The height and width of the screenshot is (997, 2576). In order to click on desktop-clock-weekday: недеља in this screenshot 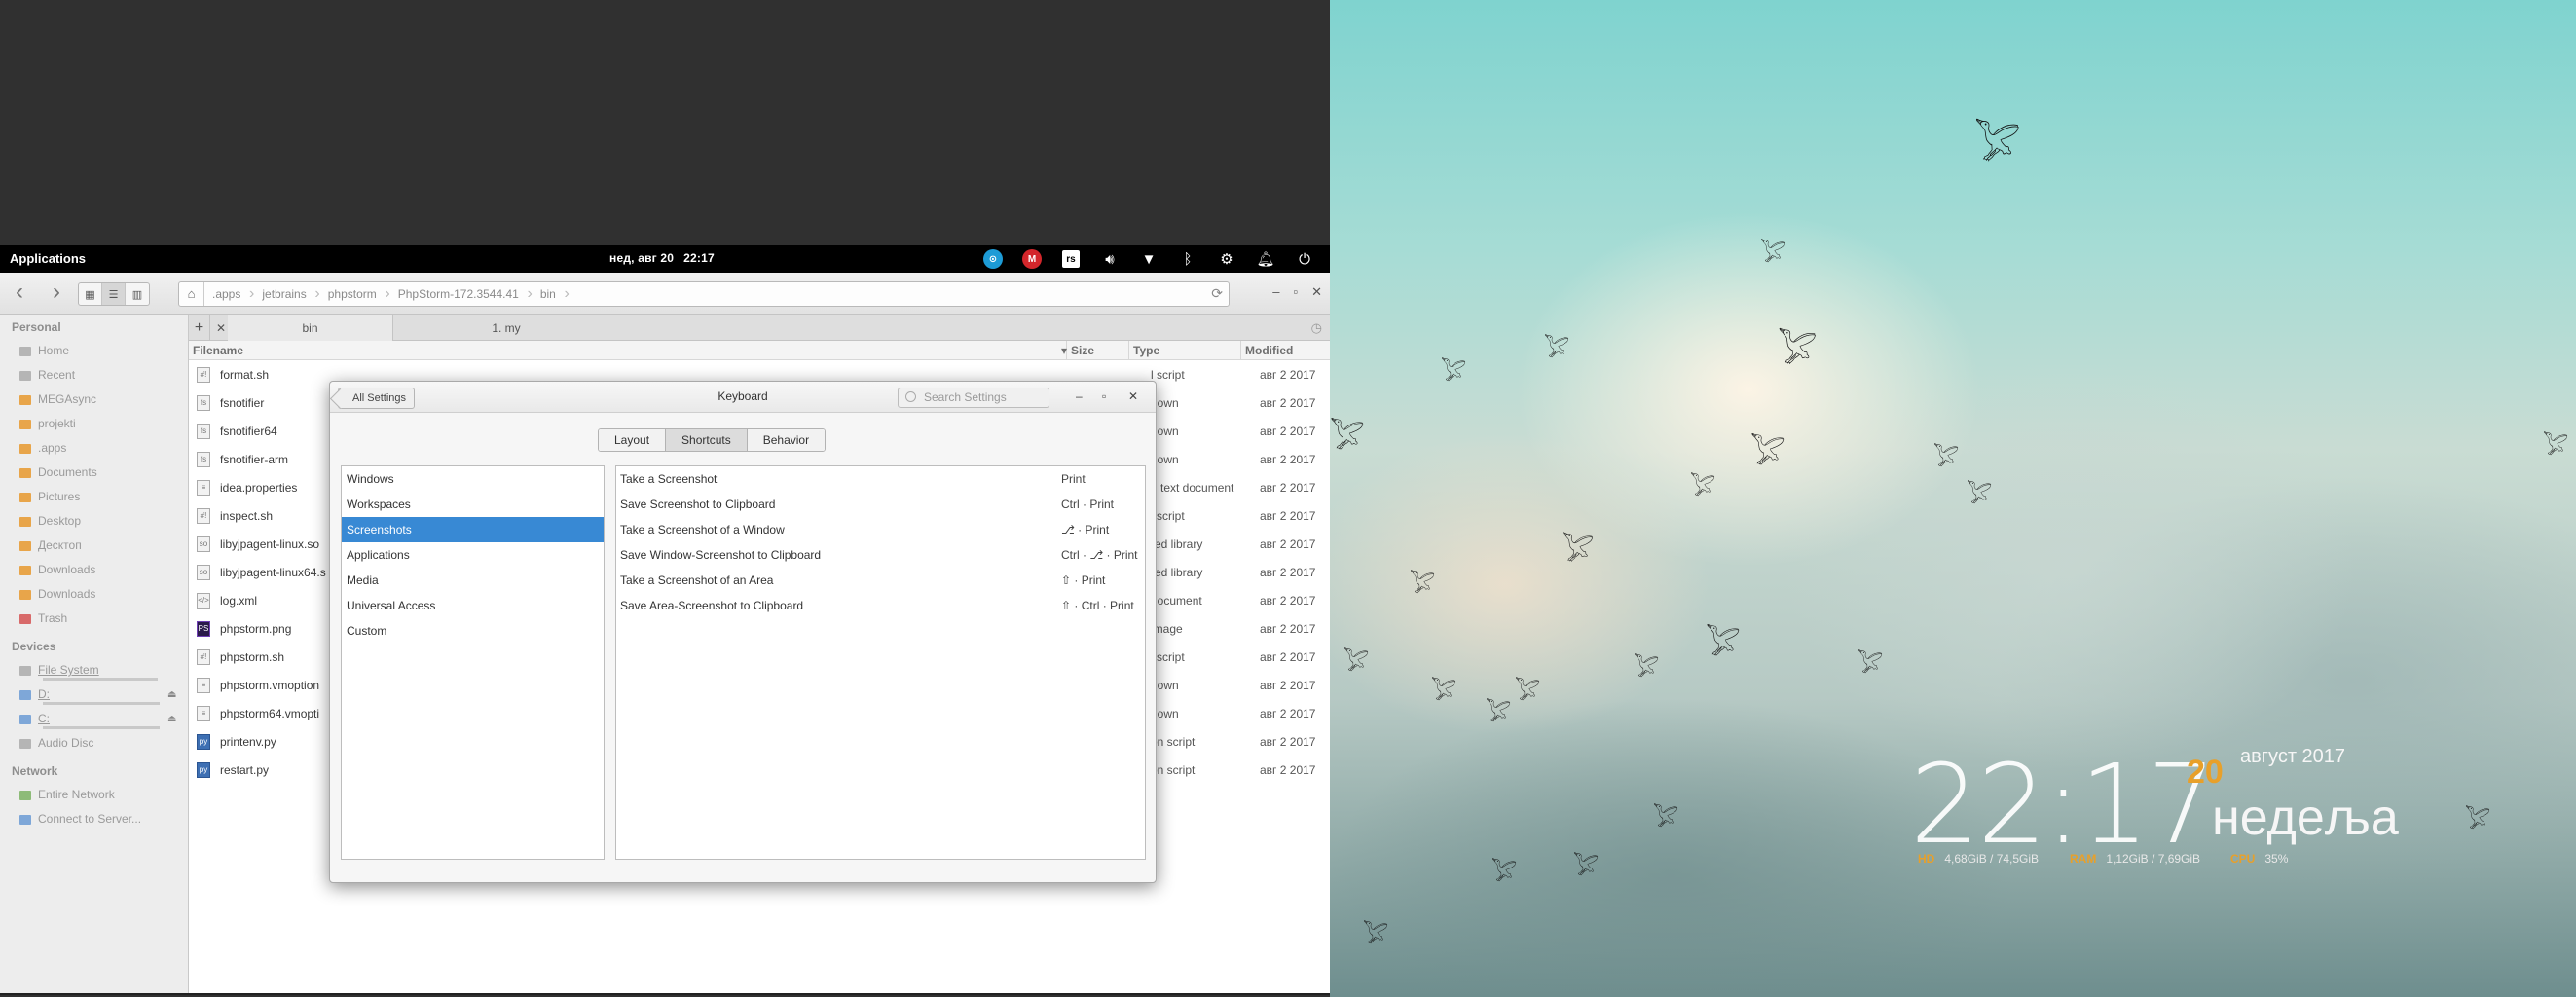, I will do `click(2305, 818)`.